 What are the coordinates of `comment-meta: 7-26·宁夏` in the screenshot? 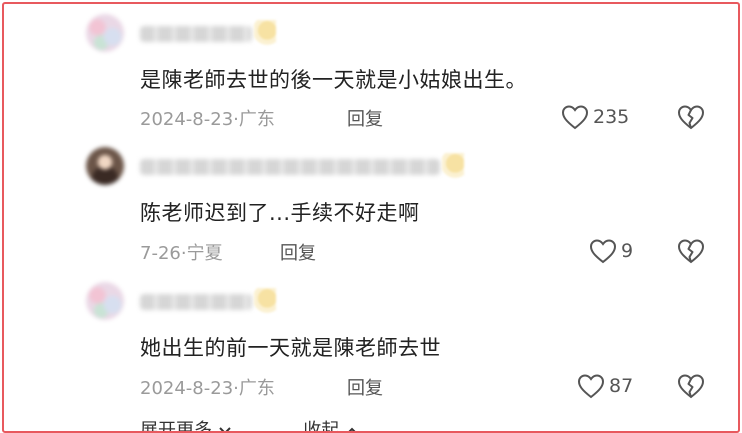 It's located at (181, 252).